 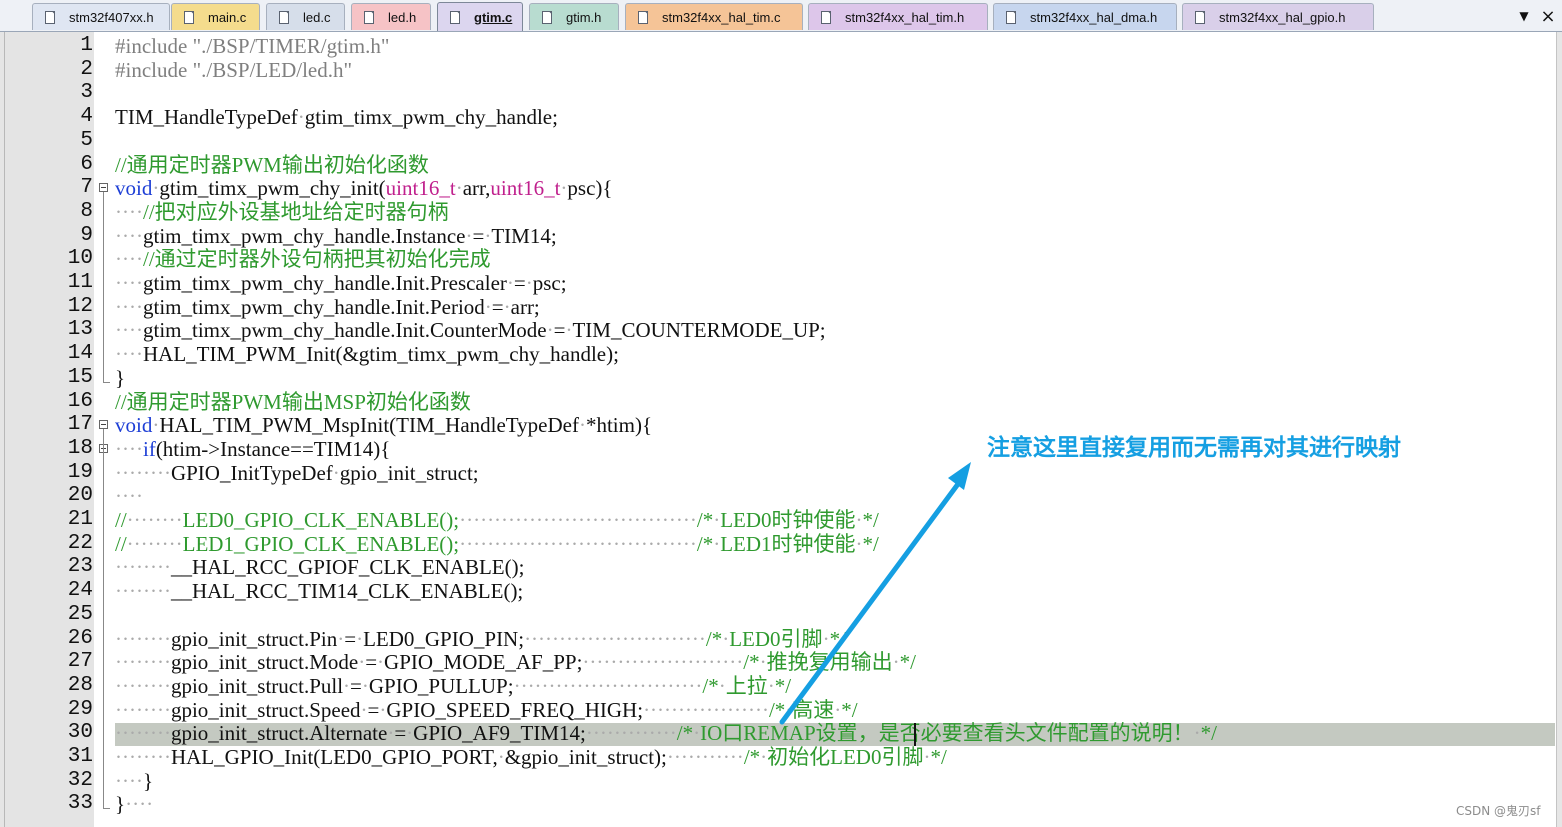 What do you see at coordinates (898, 16) in the screenshot?
I see `tab-stm32f4xx-hal-tim-h: stm32f4xx_hal_tim.h` at bounding box center [898, 16].